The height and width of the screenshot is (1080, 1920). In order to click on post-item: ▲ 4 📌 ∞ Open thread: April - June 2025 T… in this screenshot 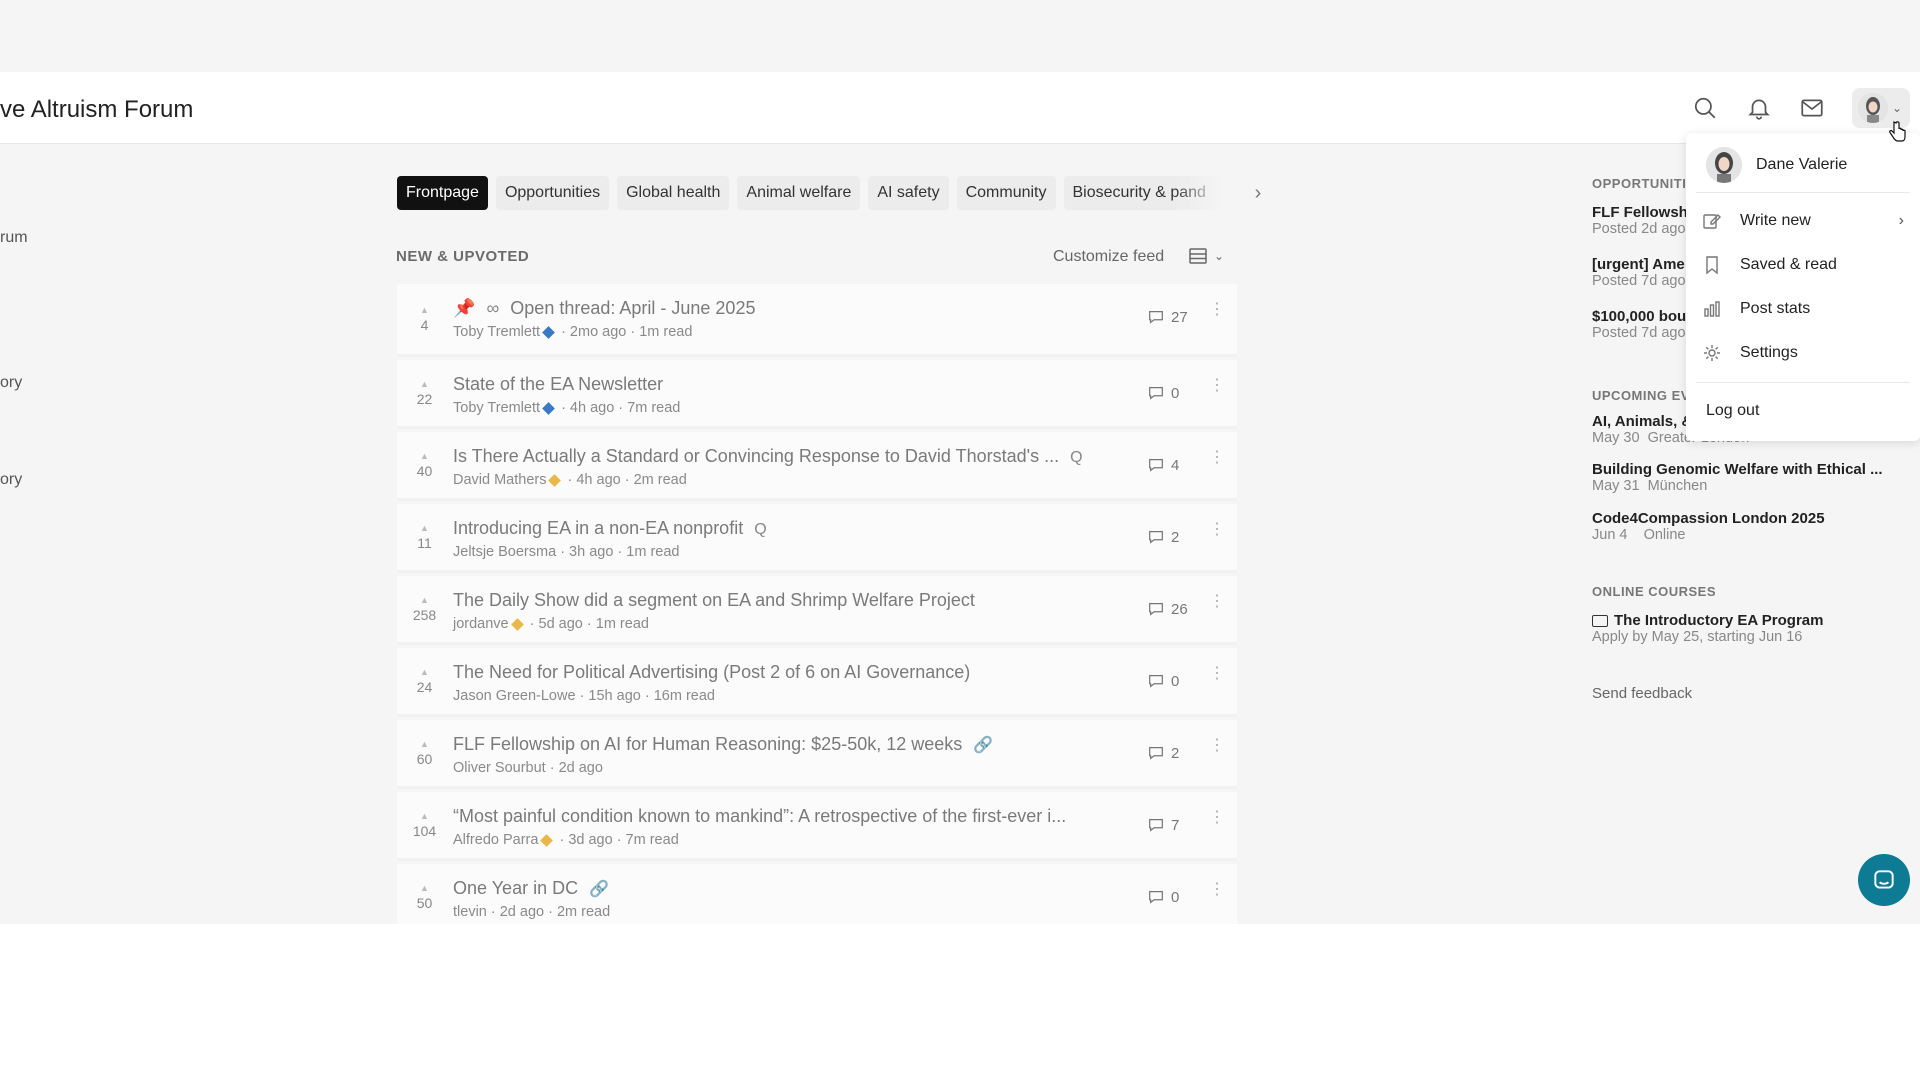, I will do `click(817, 320)`.